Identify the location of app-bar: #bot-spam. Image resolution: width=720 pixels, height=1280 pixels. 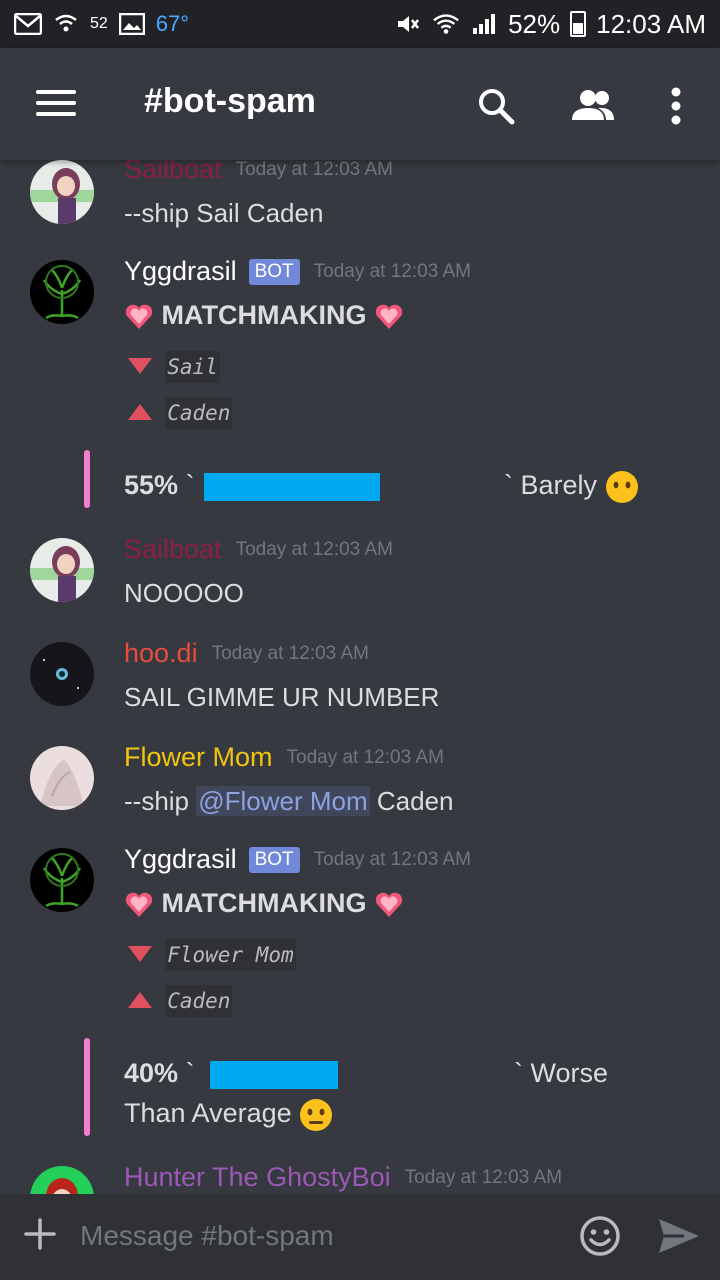
(360, 104).